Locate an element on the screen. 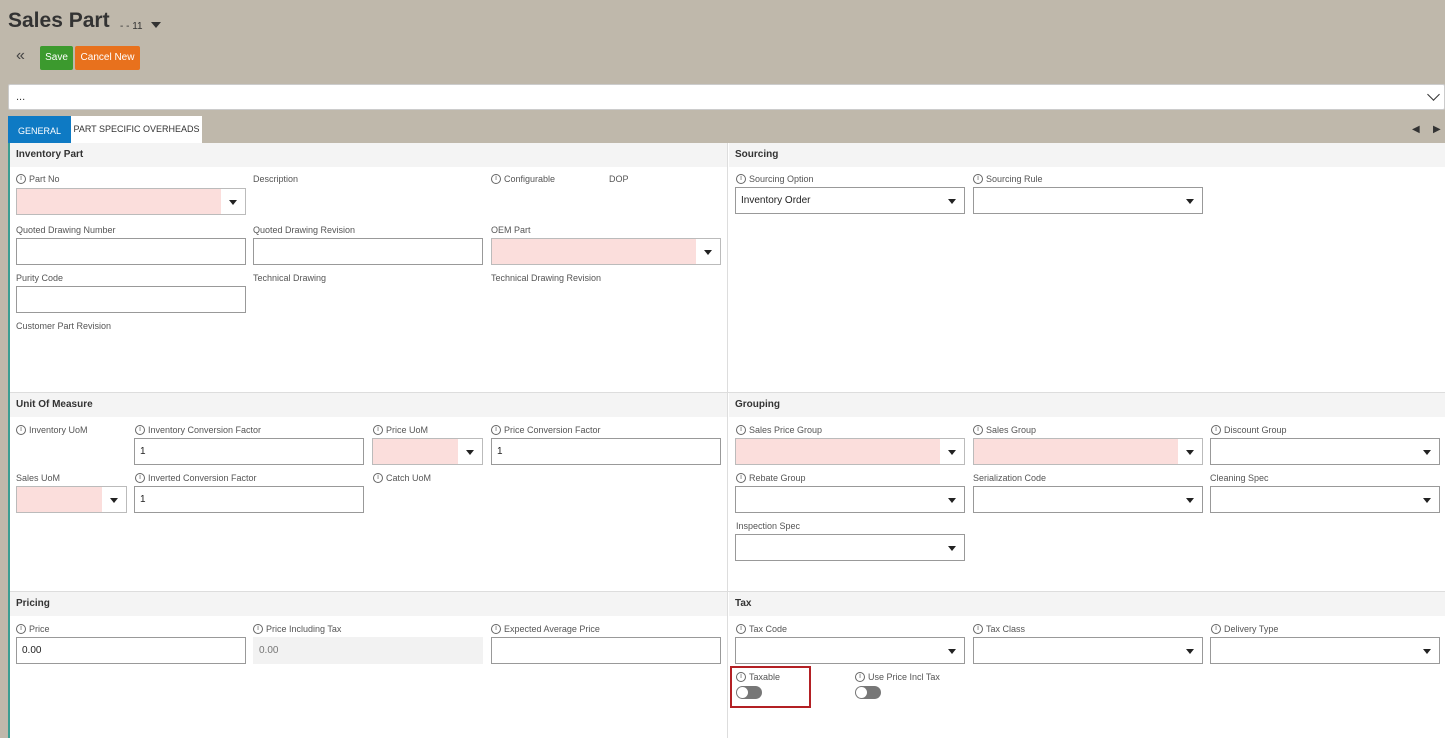 Image resolution: width=1445 pixels, height=738 pixels. price-including-tax-label: i Price Including Tax is located at coordinates (297, 629).